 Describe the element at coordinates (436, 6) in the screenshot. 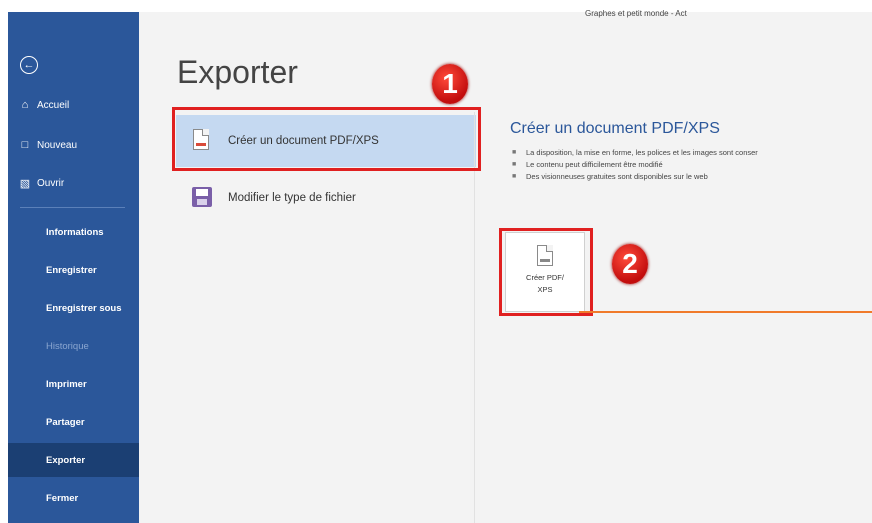

I see `window-top-strip` at that location.